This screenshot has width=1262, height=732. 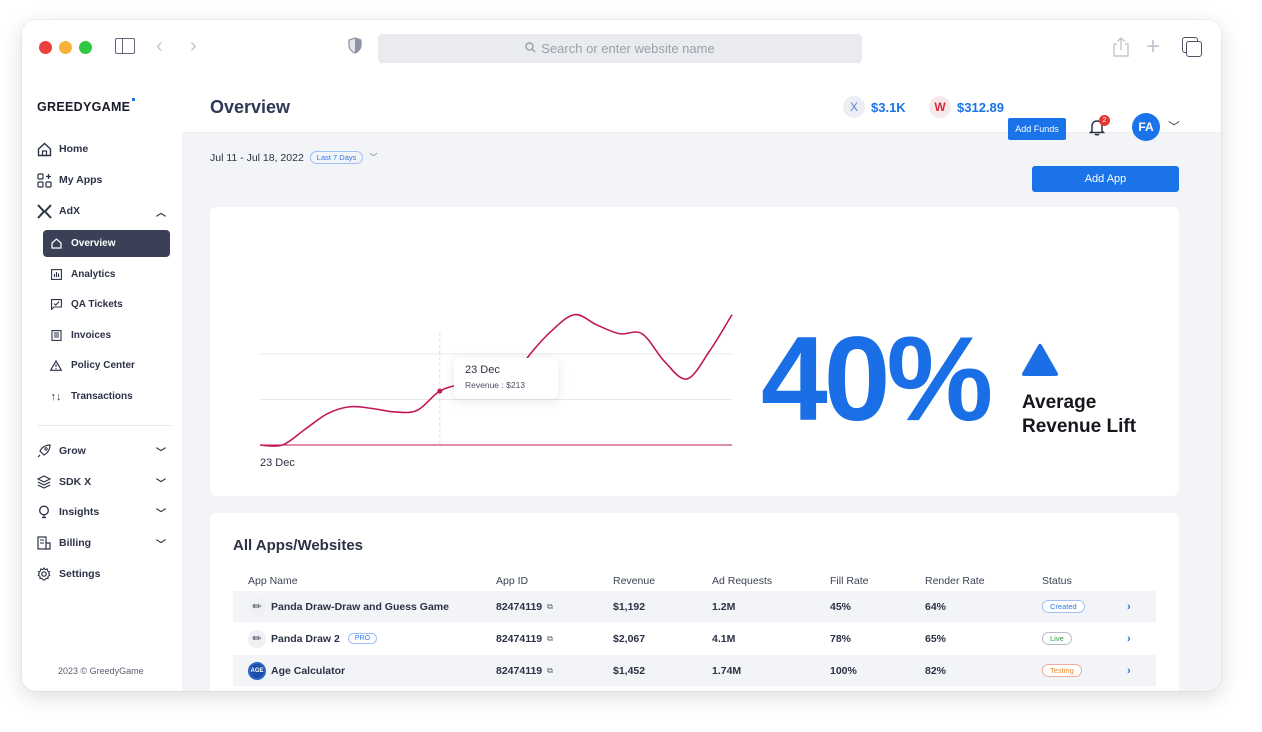 I want to click on chevron-up-icon: ︿, so click(x=161, y=211).